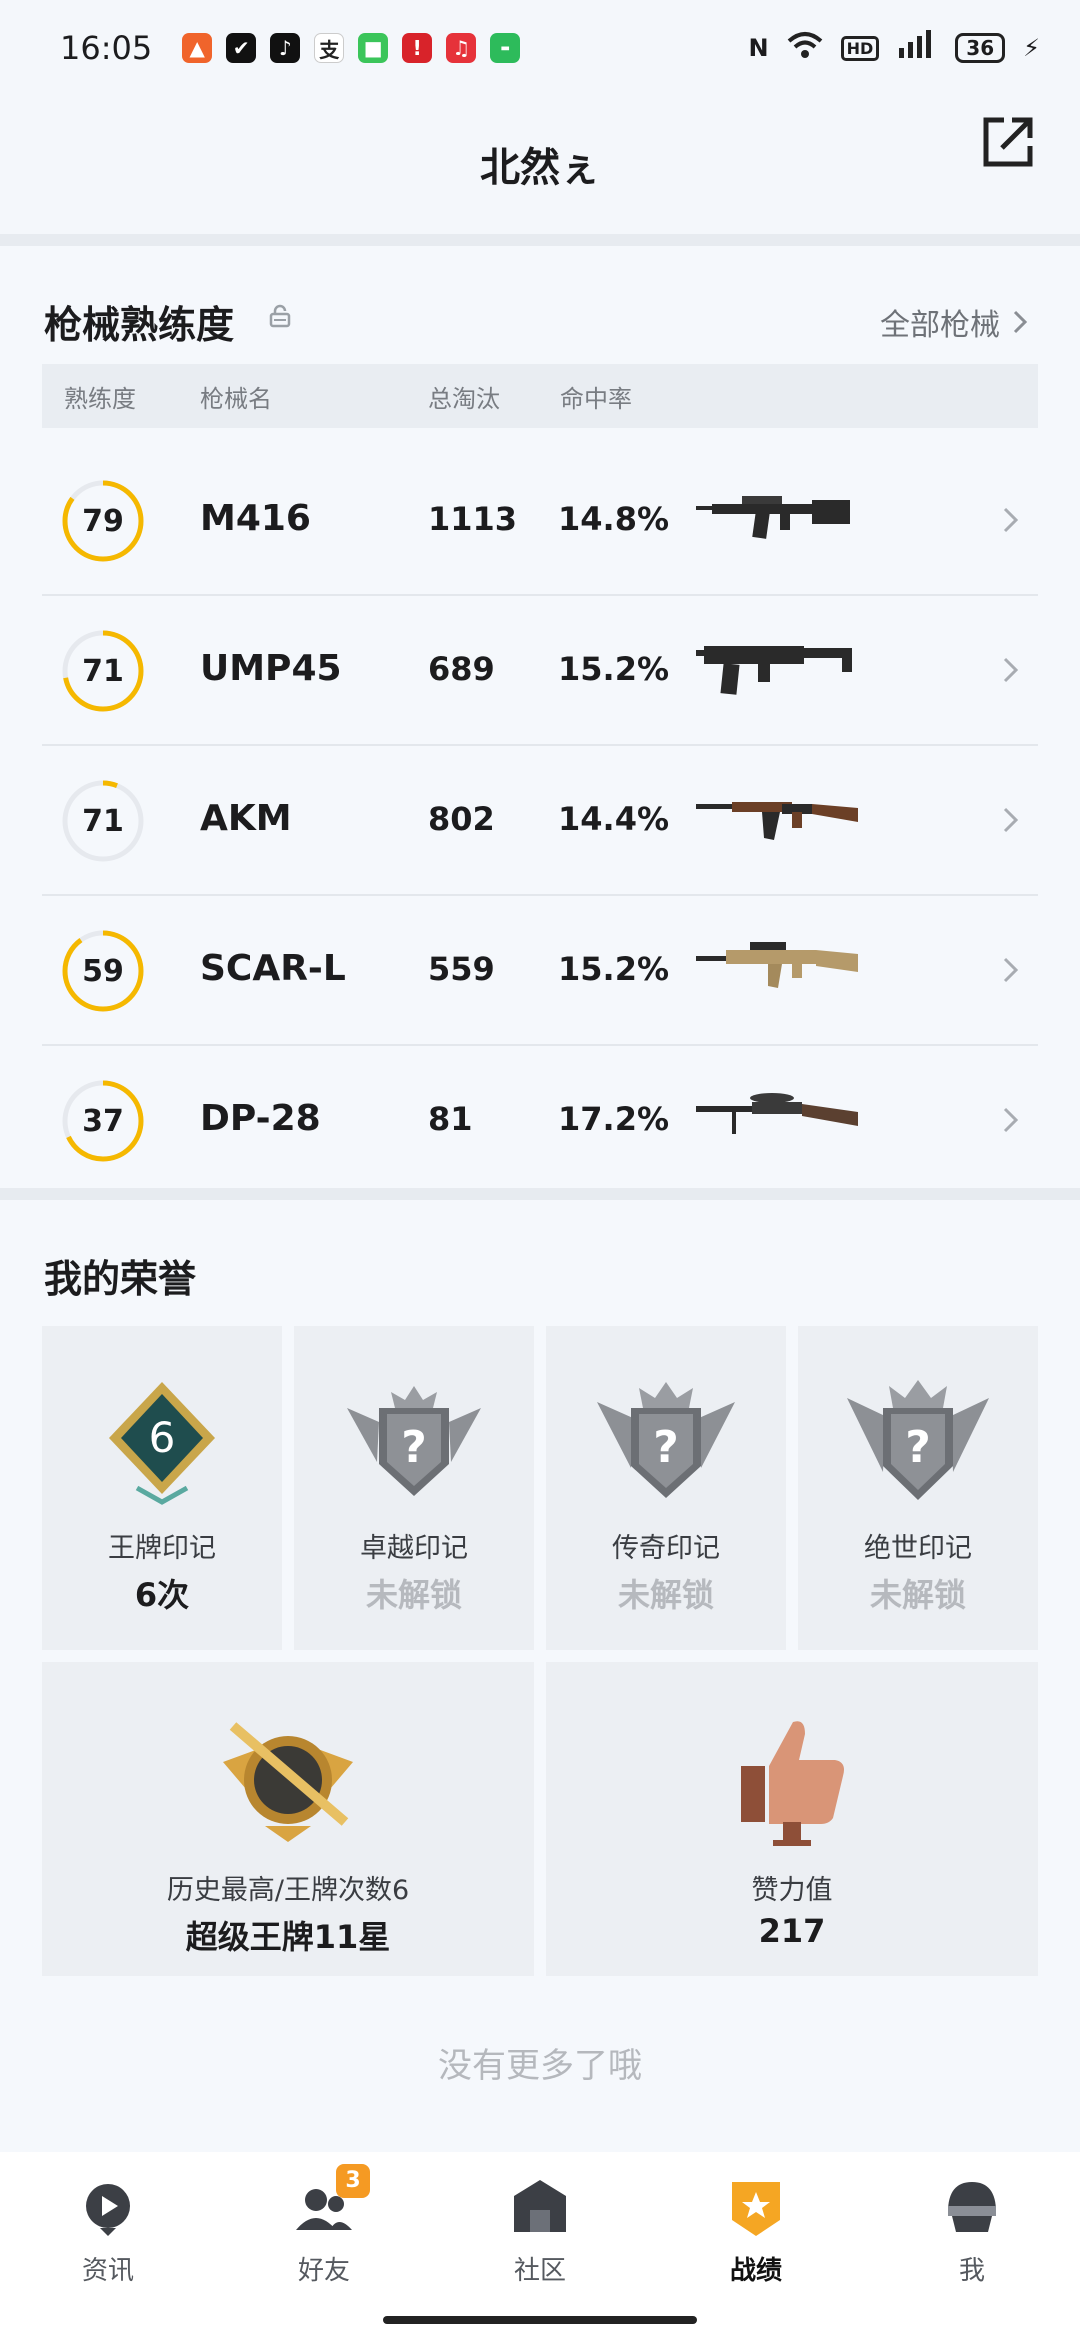  I want to click on proficiency-value: 79, so click(103, 521).